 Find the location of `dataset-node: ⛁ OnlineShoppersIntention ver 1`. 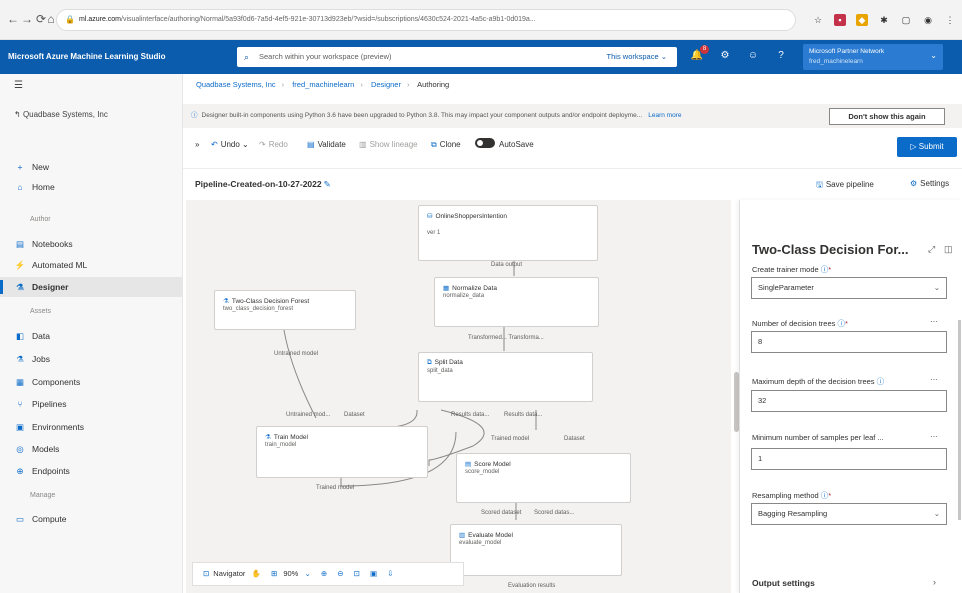

dataset-node: ⛁ OnlineShoppersIntention ver 1 is located at coordinates (508, 233).